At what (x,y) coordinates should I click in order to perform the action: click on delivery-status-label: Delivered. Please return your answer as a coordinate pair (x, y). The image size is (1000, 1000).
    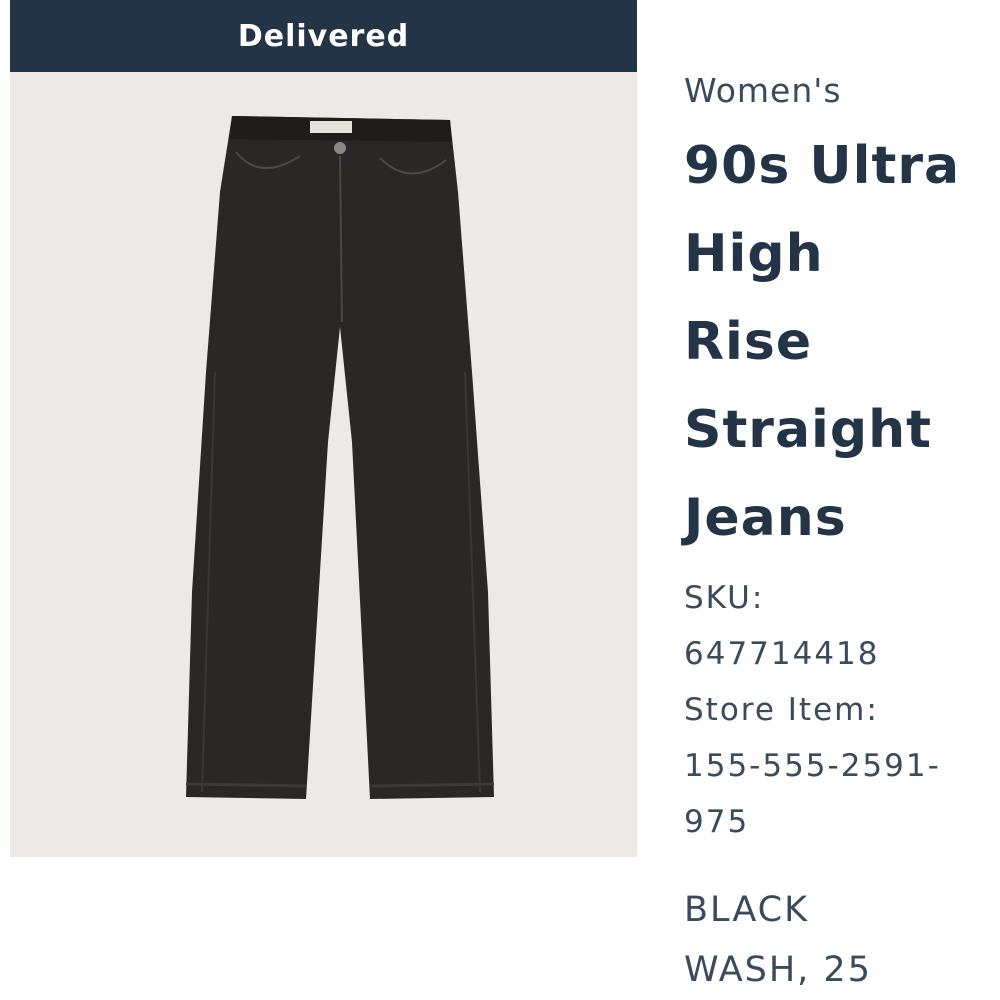
    Looking at the image, I should click on (323, 36).